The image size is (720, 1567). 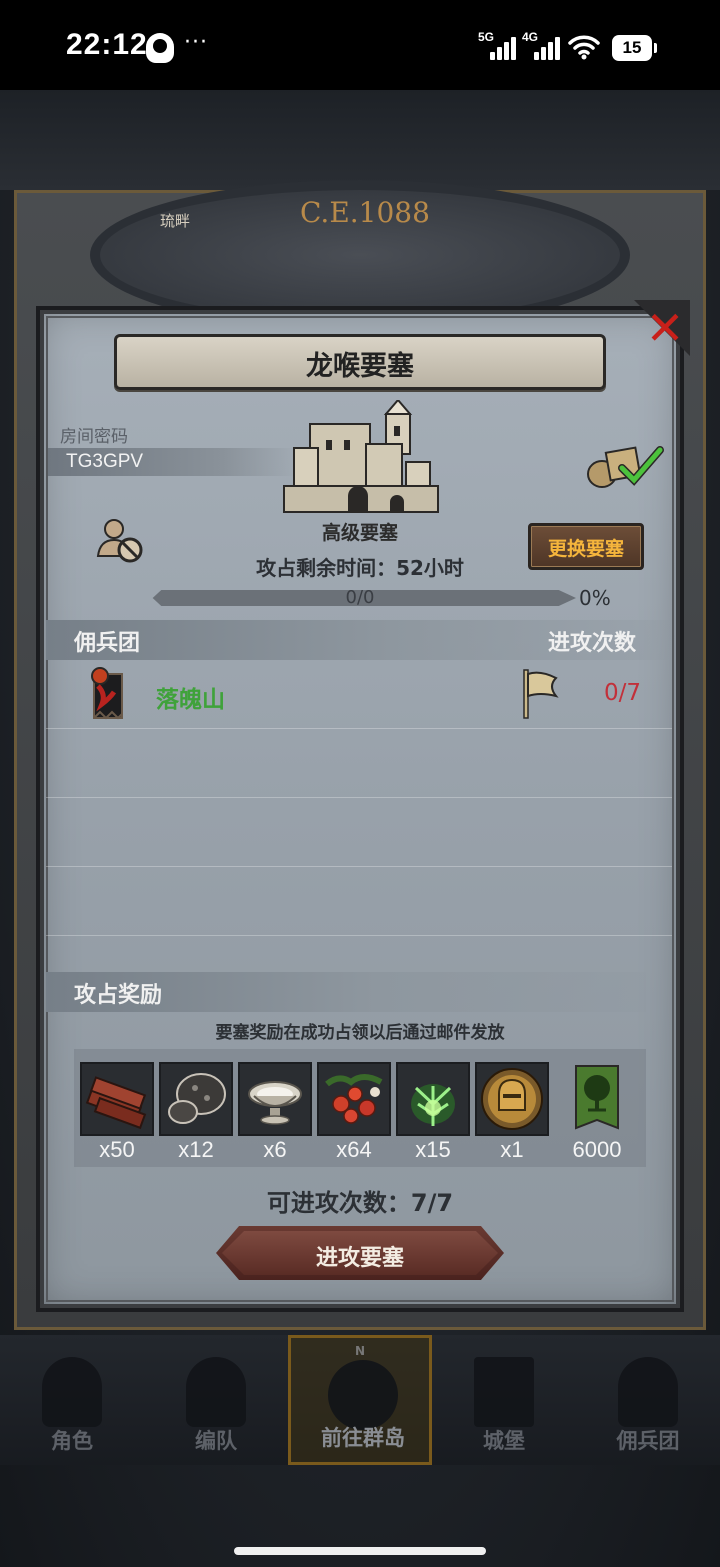 I want to click on room-password-value: TG3GPV, so click(x=104, y=462).